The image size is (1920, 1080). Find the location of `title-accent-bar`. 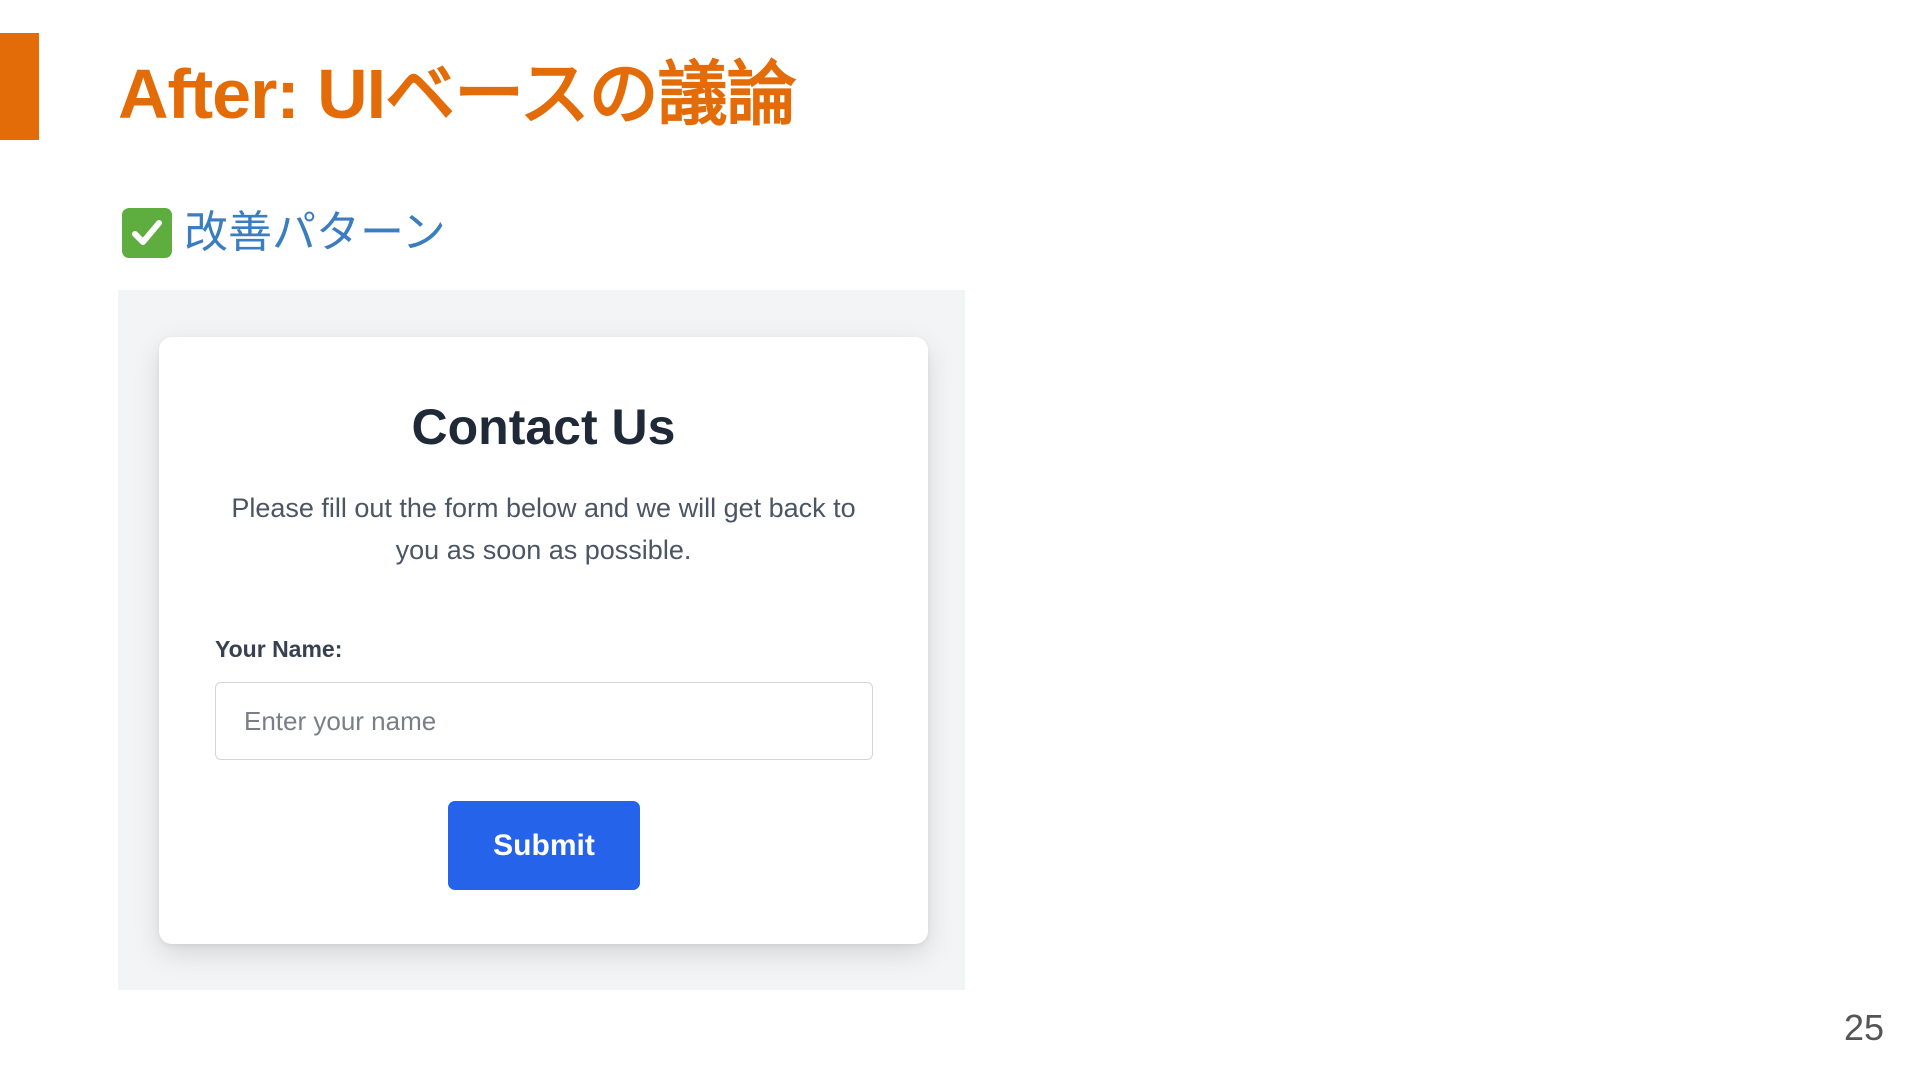

title-accent-bar is located at coordinates (19, 86).